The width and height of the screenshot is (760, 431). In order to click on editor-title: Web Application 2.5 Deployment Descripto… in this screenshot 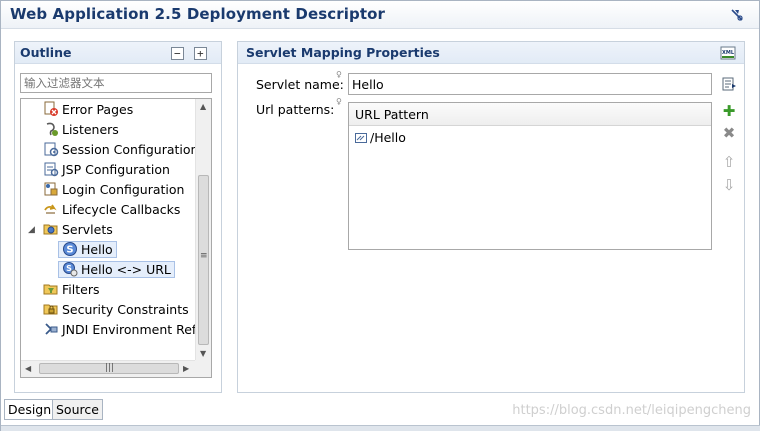, I will do `click(197, 14)`.